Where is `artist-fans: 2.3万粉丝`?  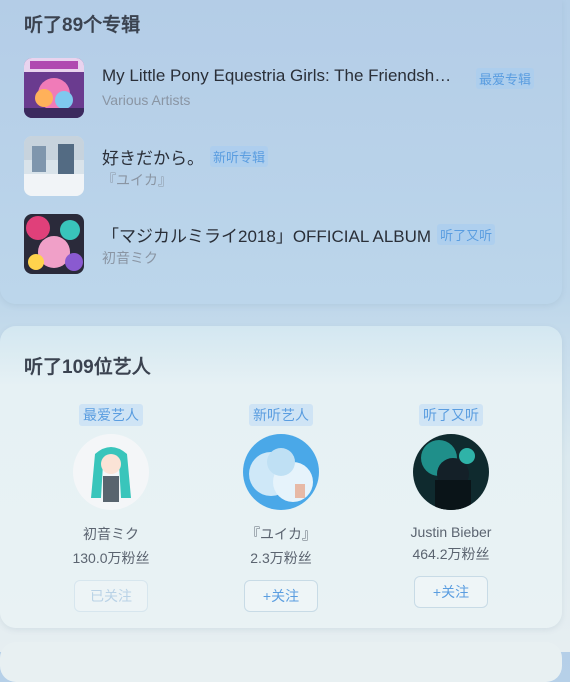
artist-fans: 2.3万粉丝 is located at coordinates (281, 558).